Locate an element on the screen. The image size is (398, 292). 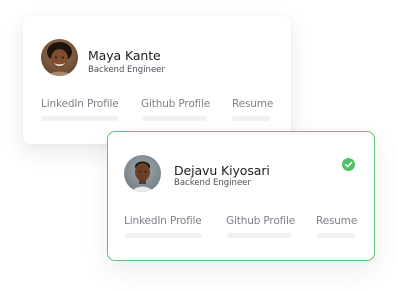
check-circle-icon is located at coordinates (348, 164).